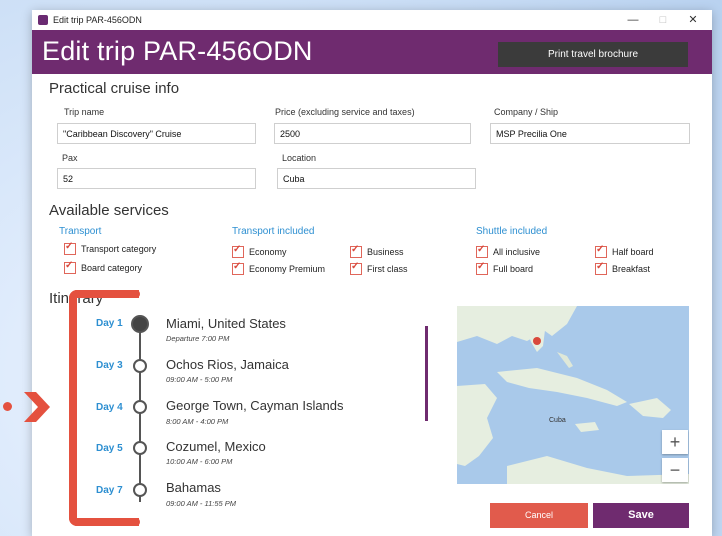 The width and height of the screenshot is (722, 536). What do you see at coordinates (565, 360) in the screenshot?
I see `map-land-bahamas` at bounding box center [565, 360].